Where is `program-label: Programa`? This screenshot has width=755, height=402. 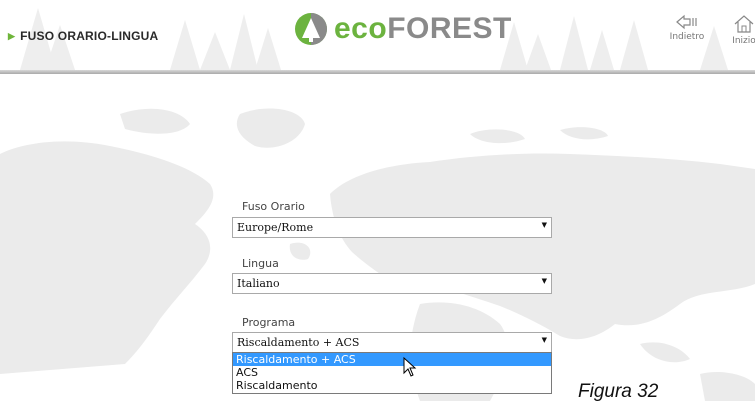
program-label: Programa is located at coordinates (269, 322).